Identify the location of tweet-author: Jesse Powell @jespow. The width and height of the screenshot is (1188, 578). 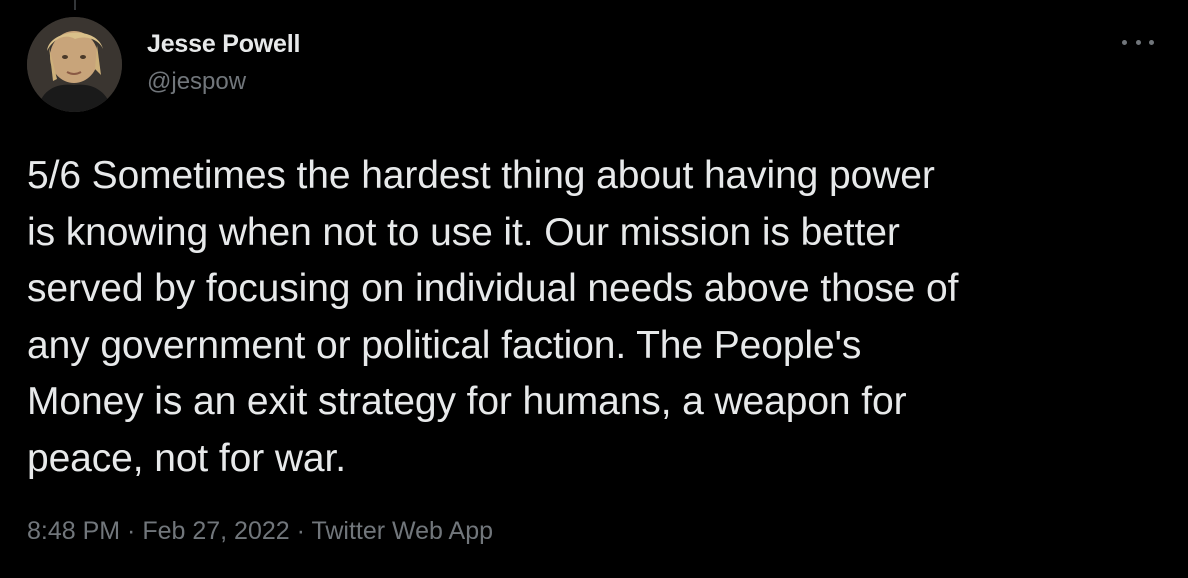
(223, 63).